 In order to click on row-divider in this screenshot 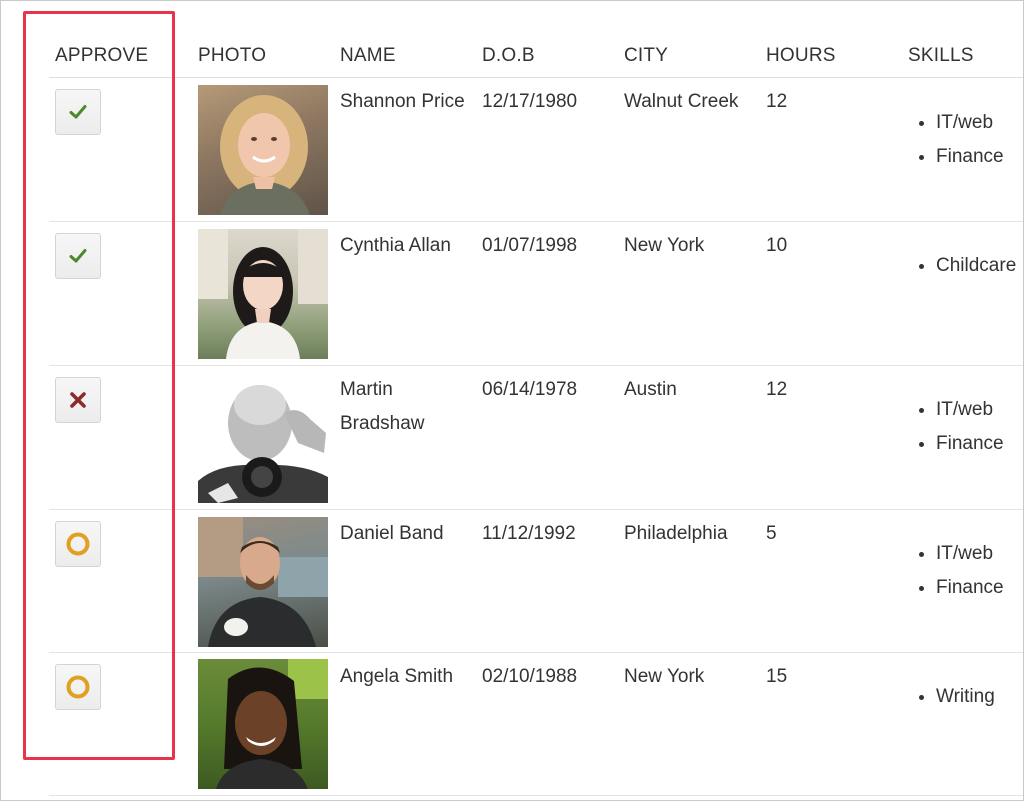, I will do `click(536, 795)`.